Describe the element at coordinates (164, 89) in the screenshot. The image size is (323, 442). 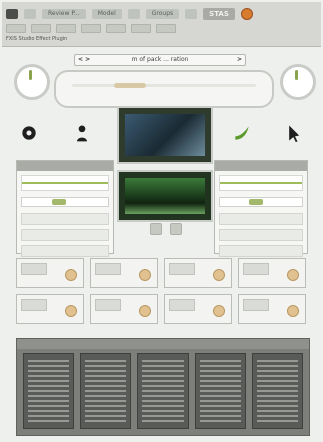
I see `transport-bridge` at that location.